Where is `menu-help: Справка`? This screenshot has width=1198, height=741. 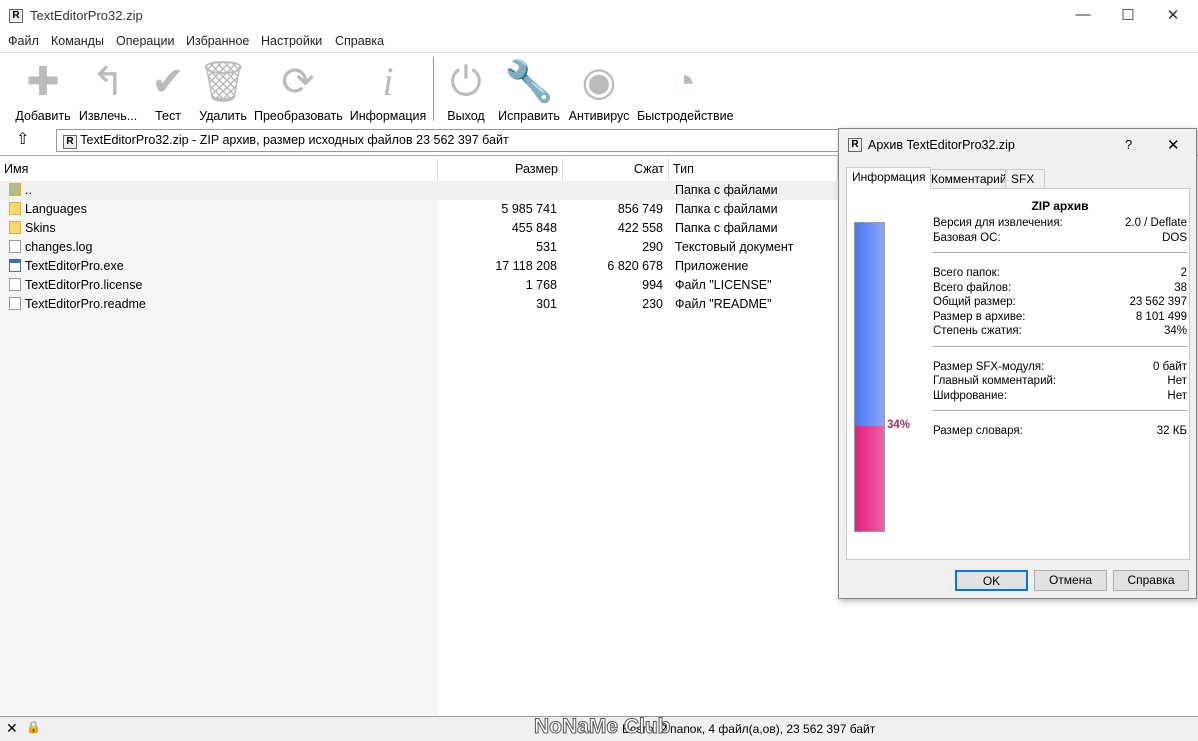 menu-help: Справка is located at coordinates (359, 41).